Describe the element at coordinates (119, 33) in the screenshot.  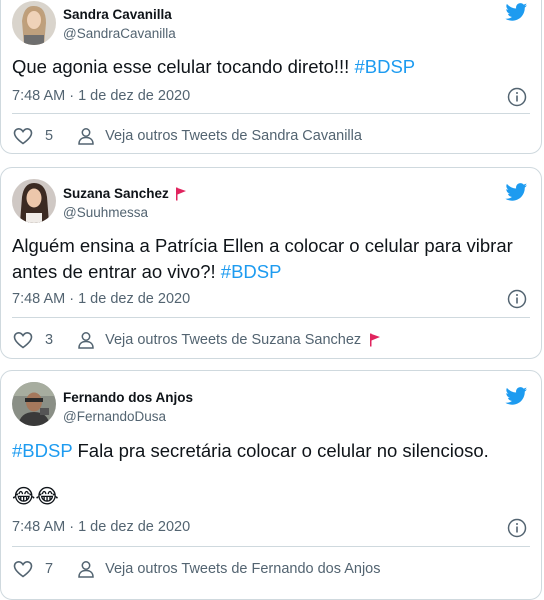
I see `user-handle: @SandraCavanilla` at that location.